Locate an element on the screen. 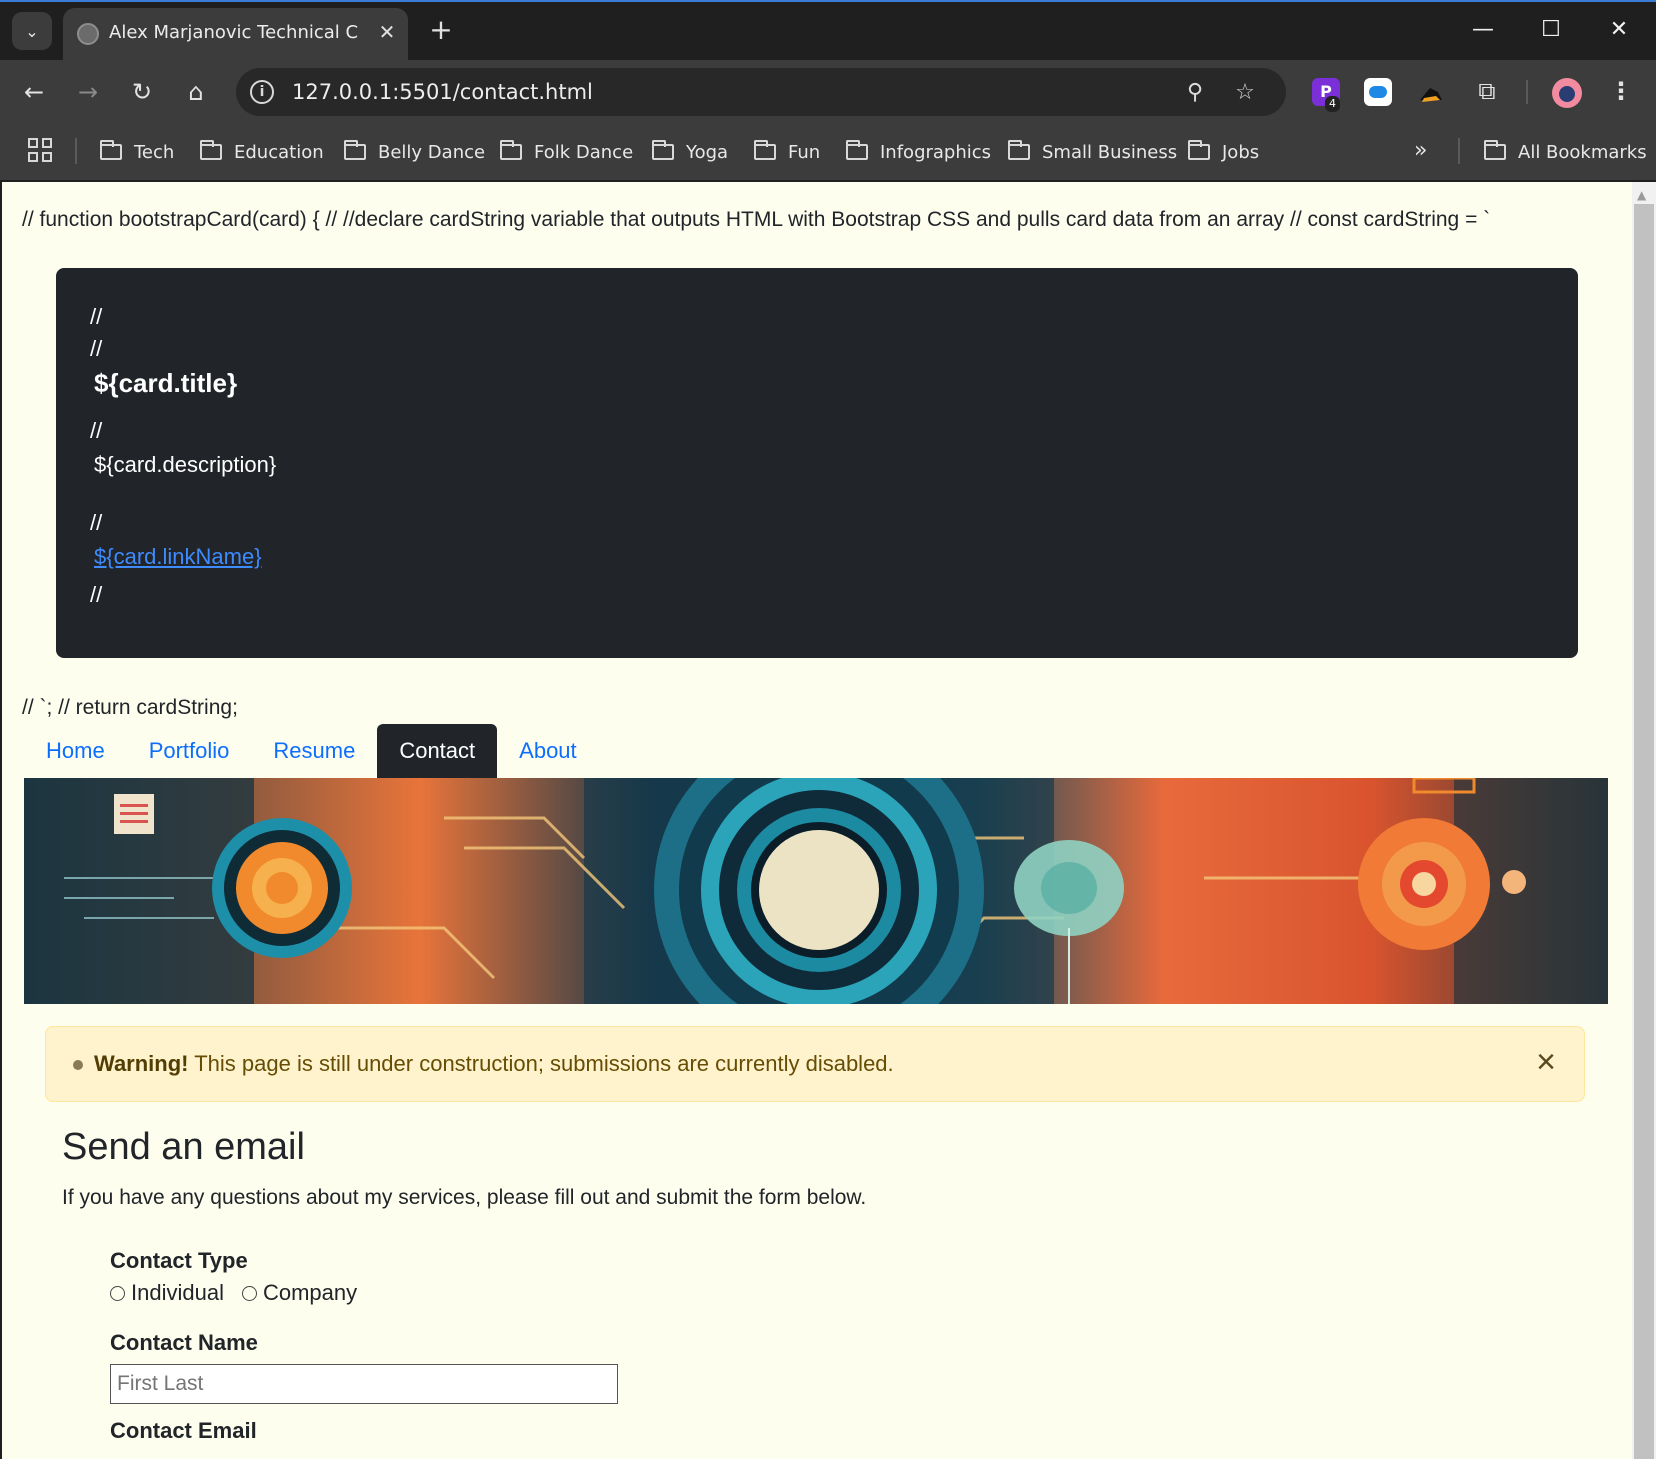  bookmark-folder-fun: Fun is located at coordinates (787, 152).